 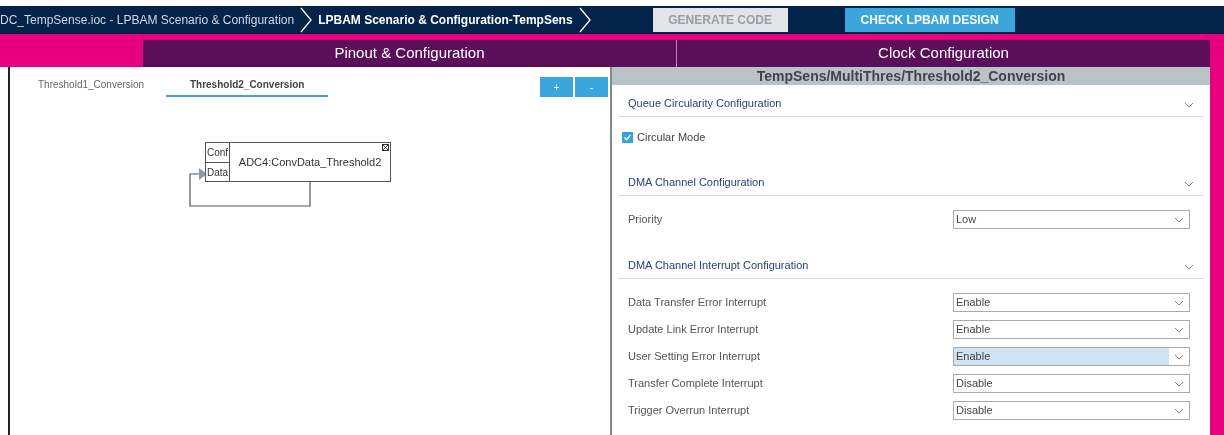 I want to click on close-icon, so click(x=385, y=147).